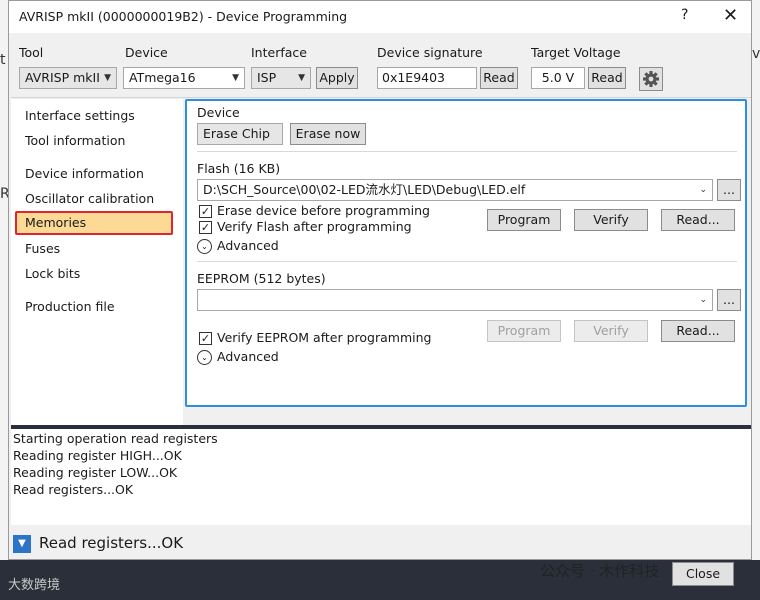 The height and width of the screenshot is (600, 760). I want to click on erase-before-label: Erase device before programming, so click(323, 210).